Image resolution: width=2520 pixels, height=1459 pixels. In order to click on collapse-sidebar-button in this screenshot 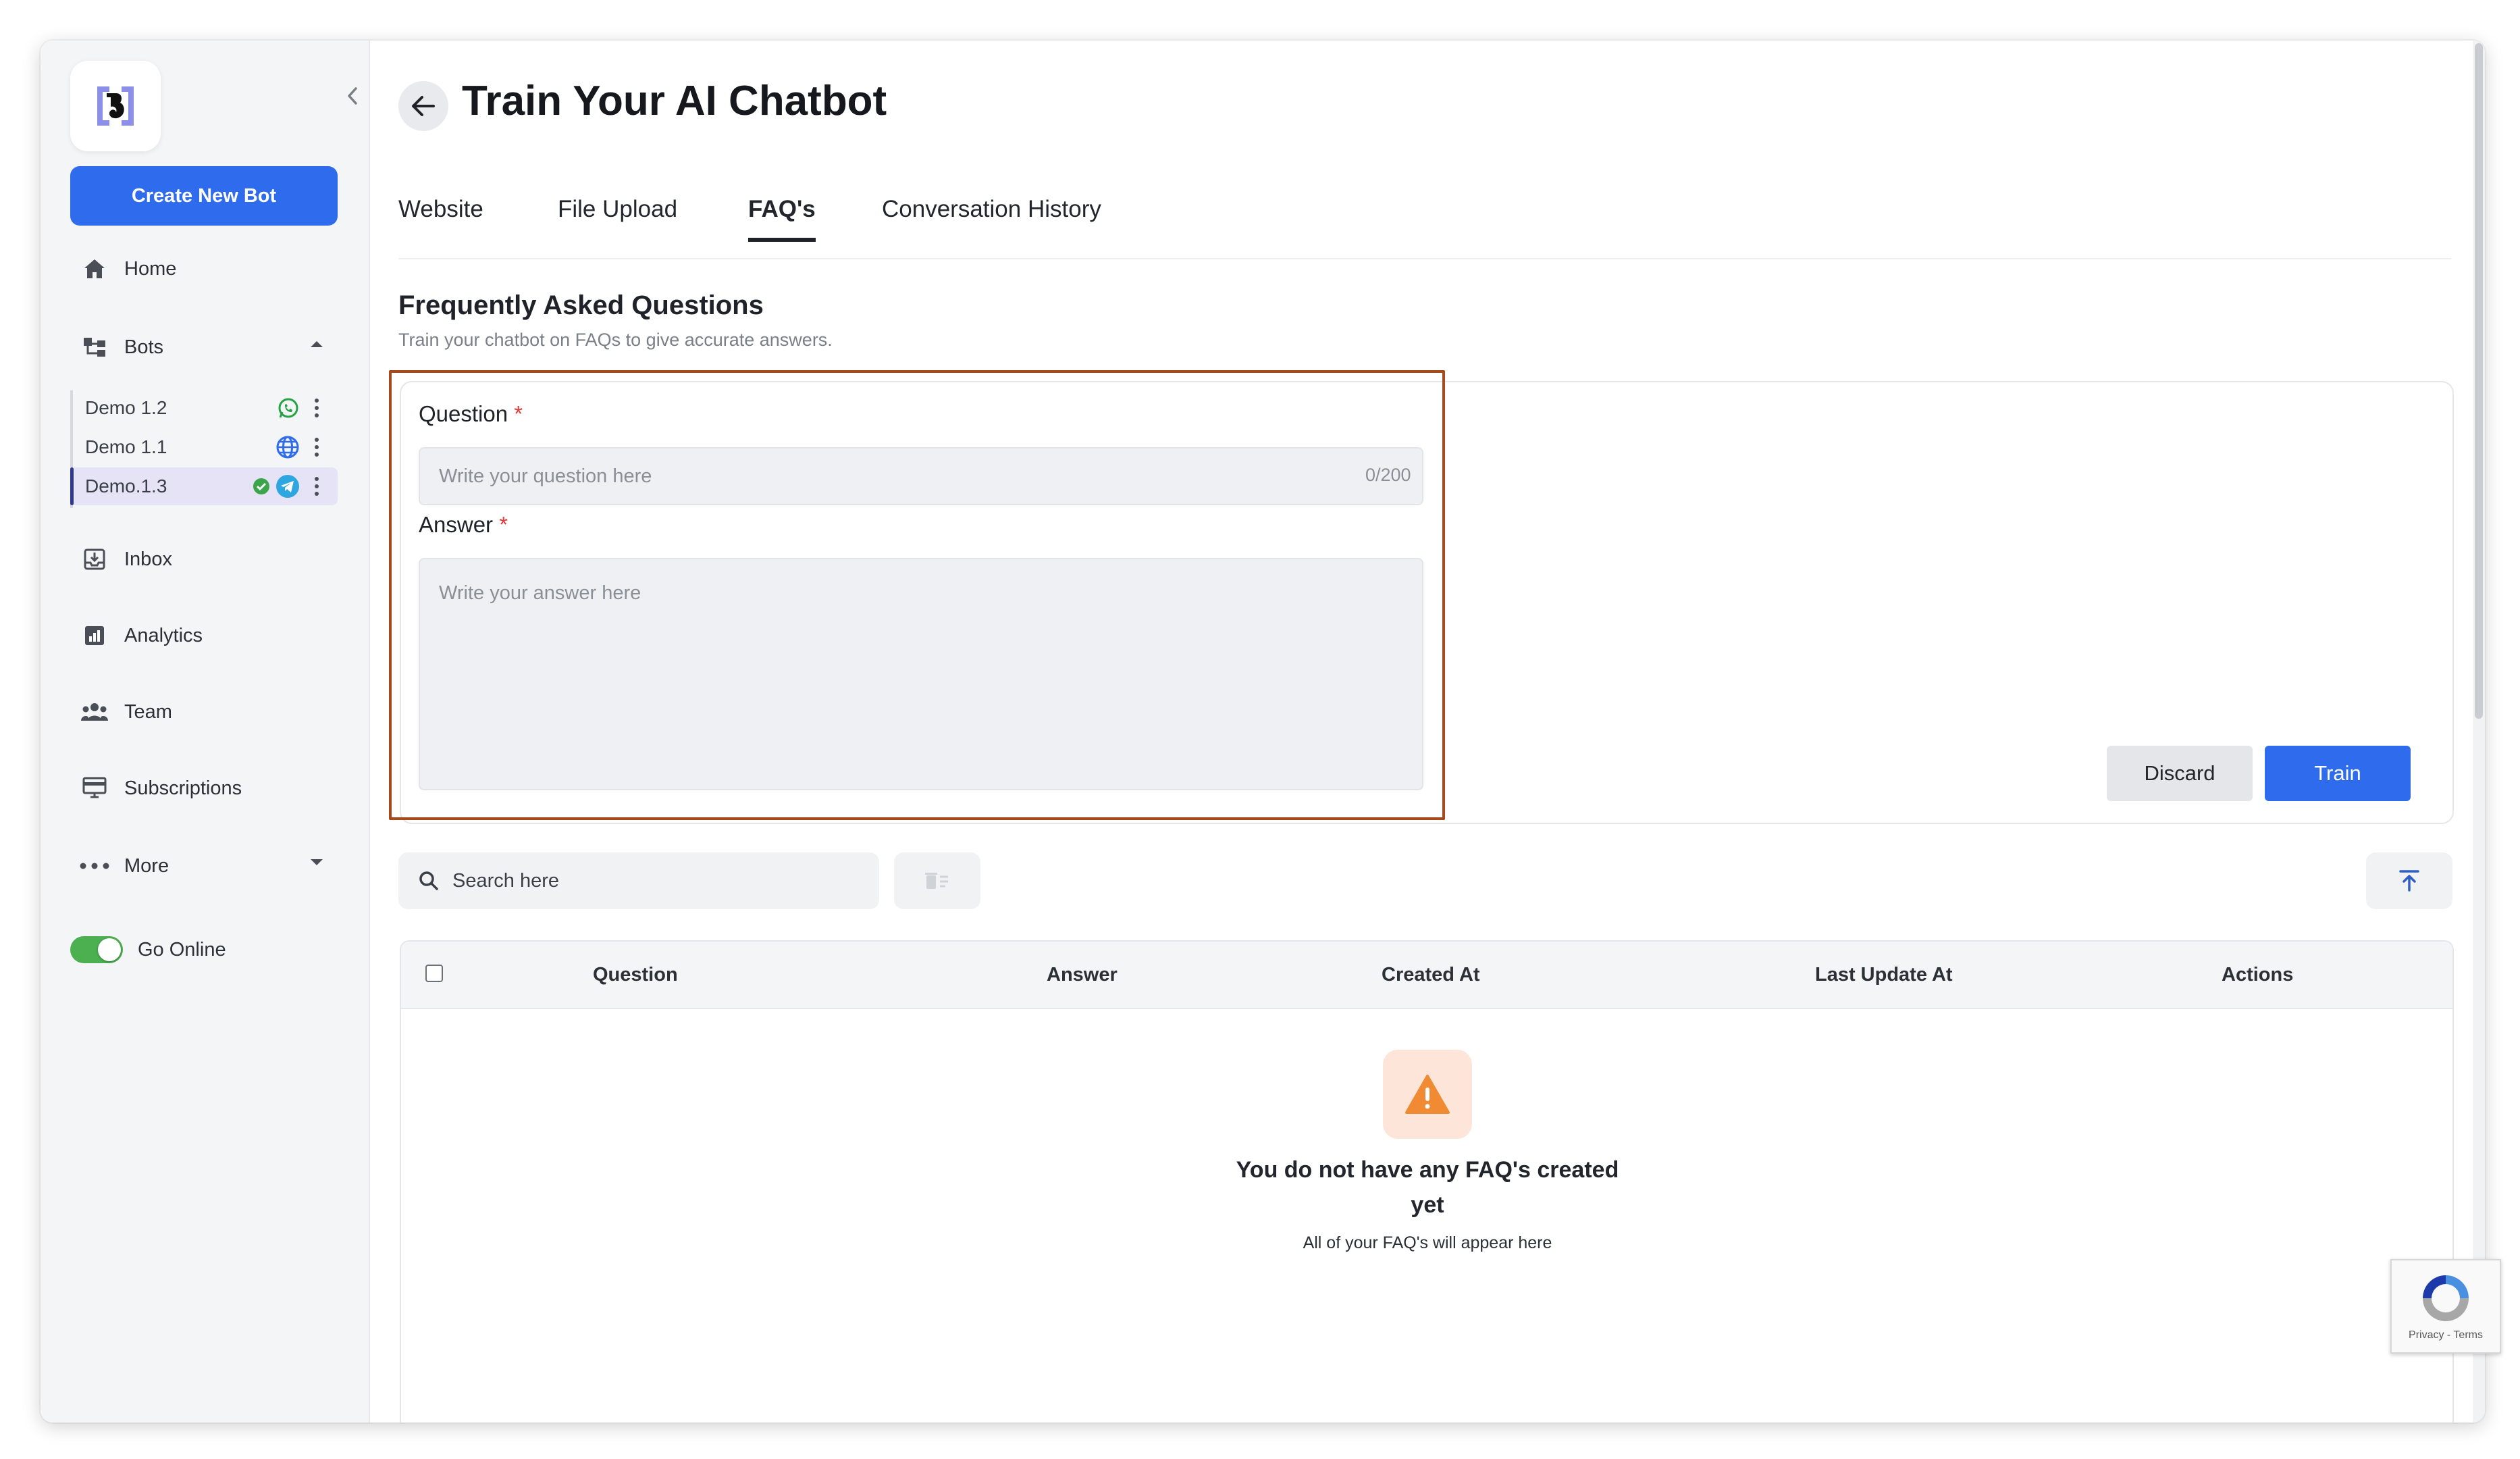, I will do `click(353, 96)`.